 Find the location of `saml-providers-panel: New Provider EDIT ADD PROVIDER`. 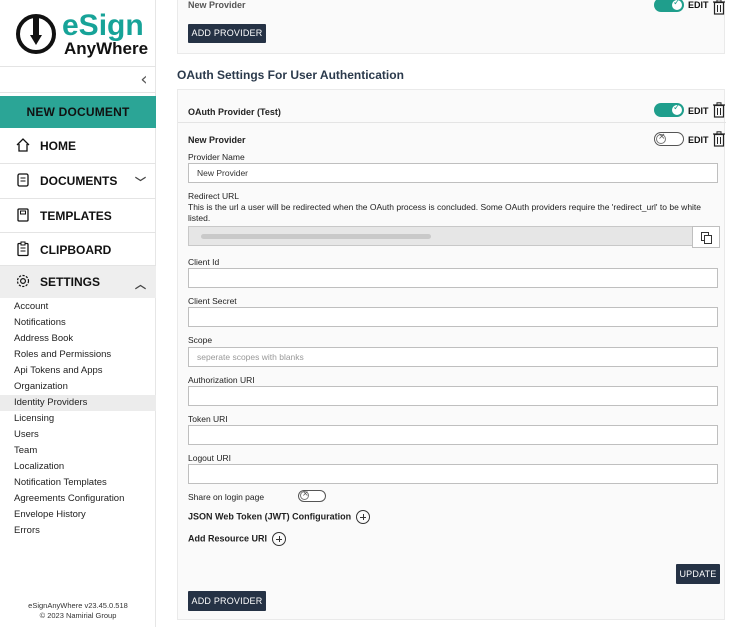

saml-providers-panel: New Provider EDIT ADD PROVIDER is located at coordinates (451, 27).